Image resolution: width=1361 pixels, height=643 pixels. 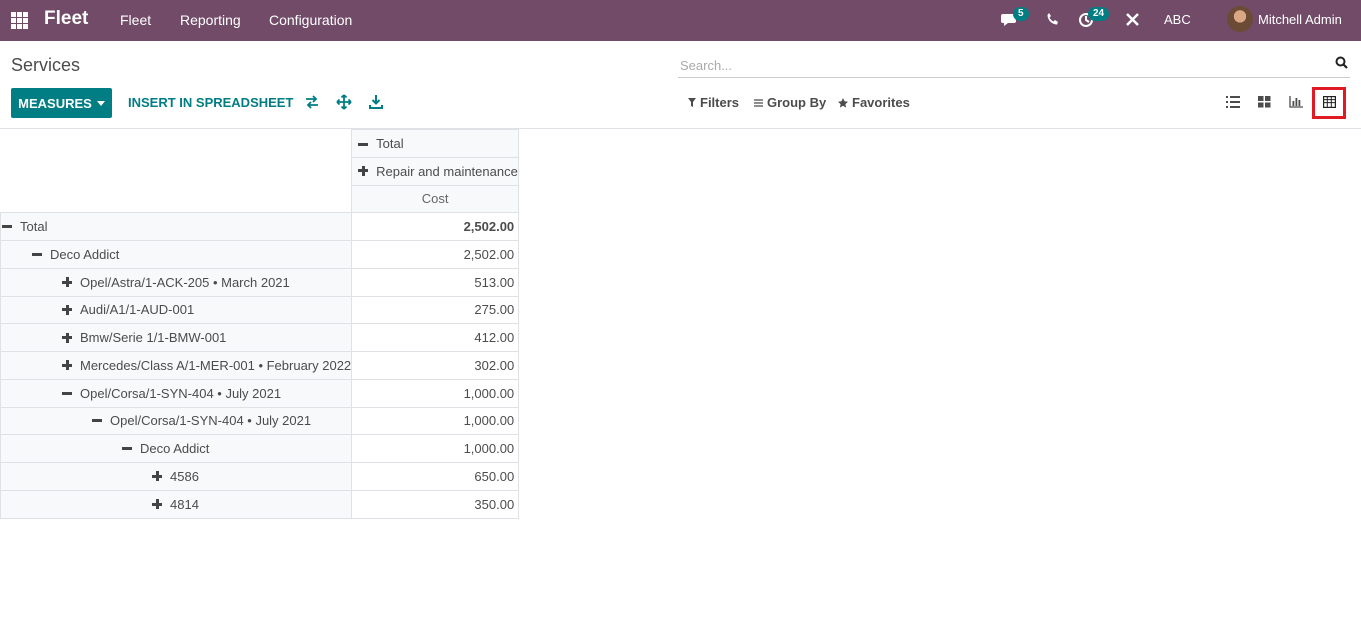 What do you see at coordinates (100, 103) in the screenshot?
I see `caret-down-icon` at bounding box center [100, 103].